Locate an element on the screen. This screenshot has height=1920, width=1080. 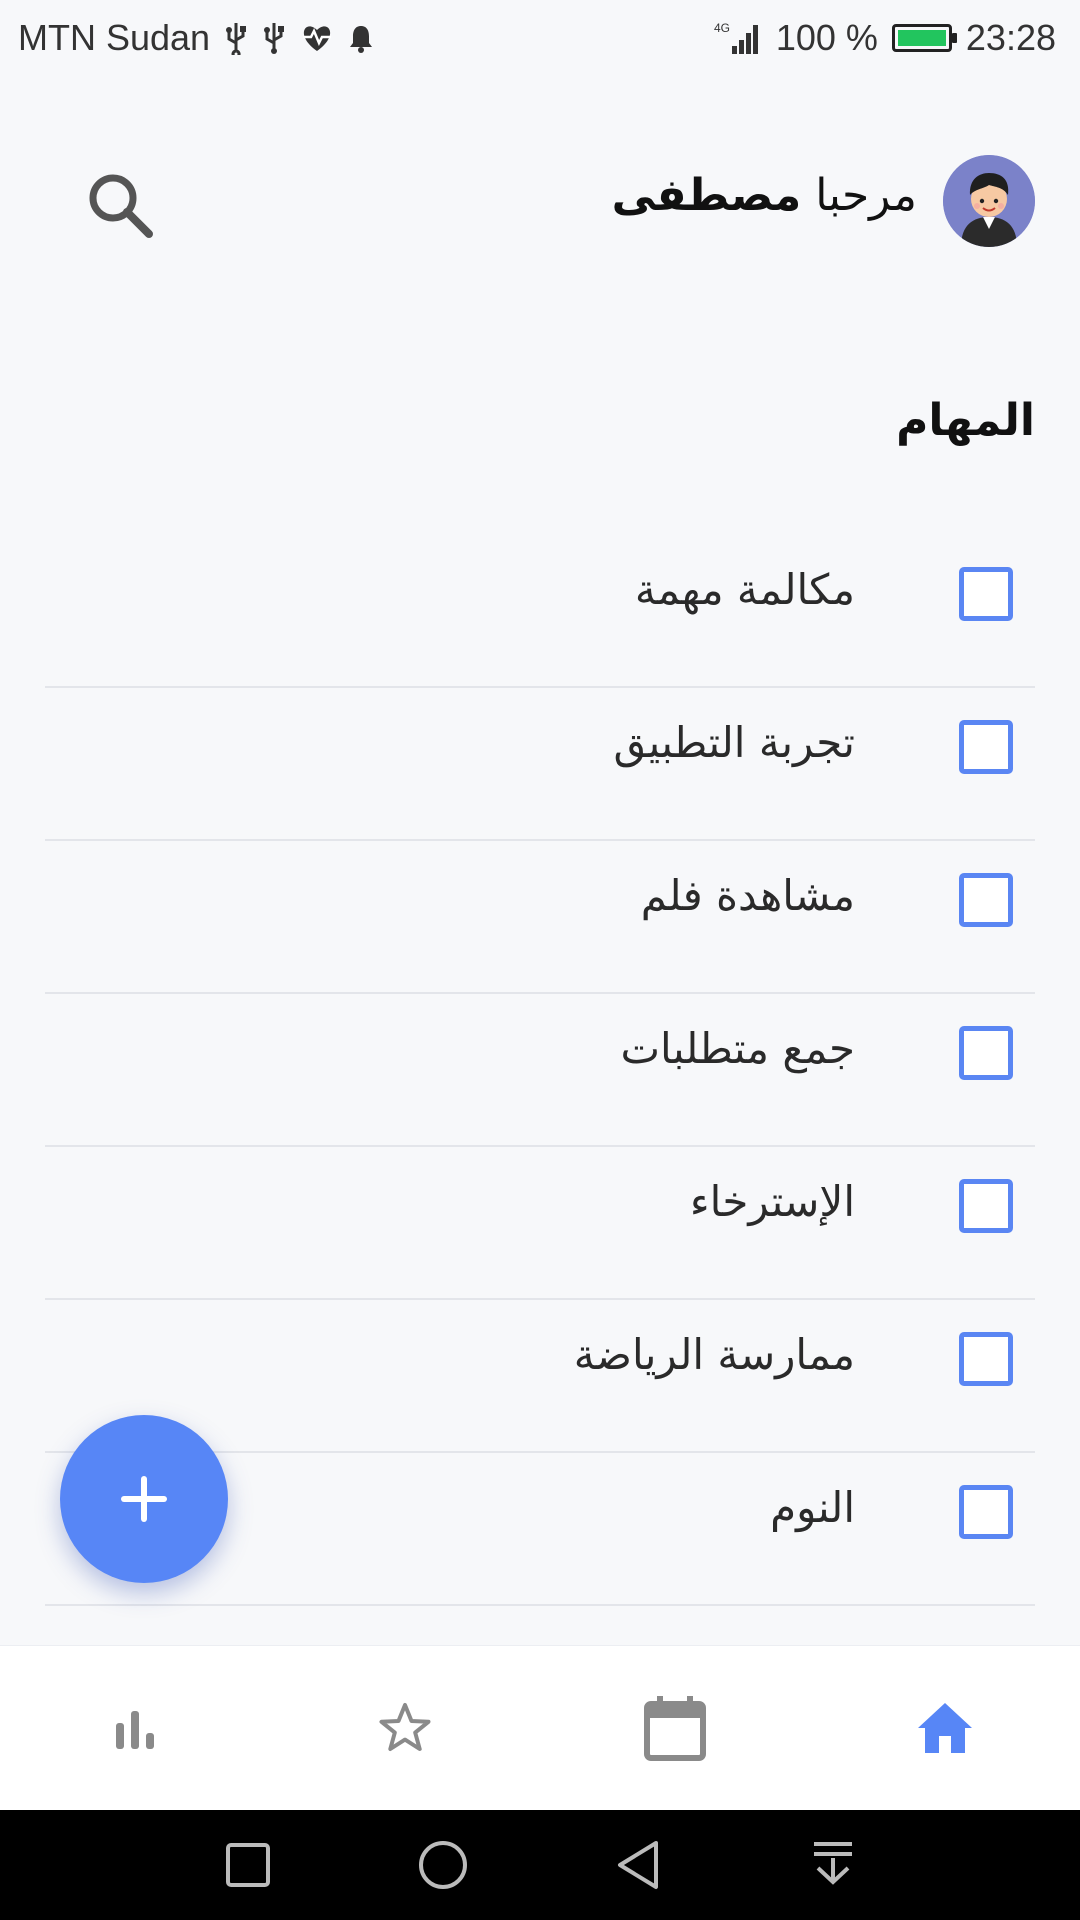
heart-rate-icon is located at coordinates (317, 38).